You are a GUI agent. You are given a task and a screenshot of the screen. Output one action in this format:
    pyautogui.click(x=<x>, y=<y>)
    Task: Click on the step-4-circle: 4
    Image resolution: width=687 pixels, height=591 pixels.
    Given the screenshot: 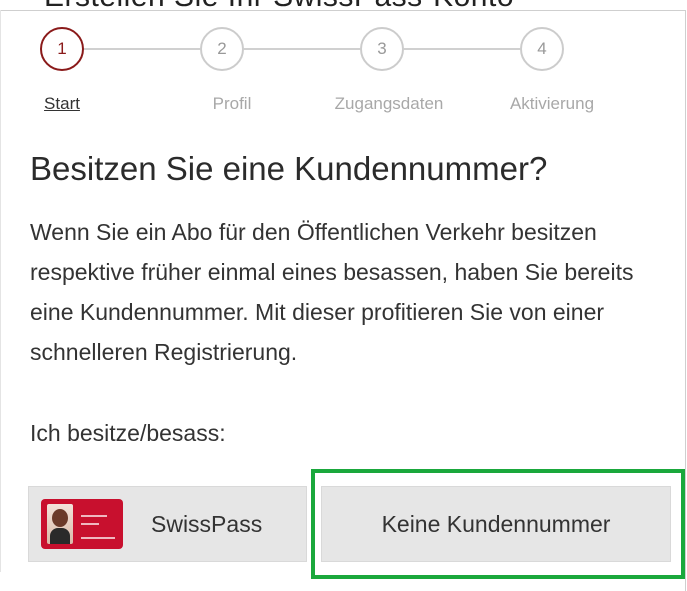 What is the action you would take?
    pyautogui.click(x=542, y=49)
    